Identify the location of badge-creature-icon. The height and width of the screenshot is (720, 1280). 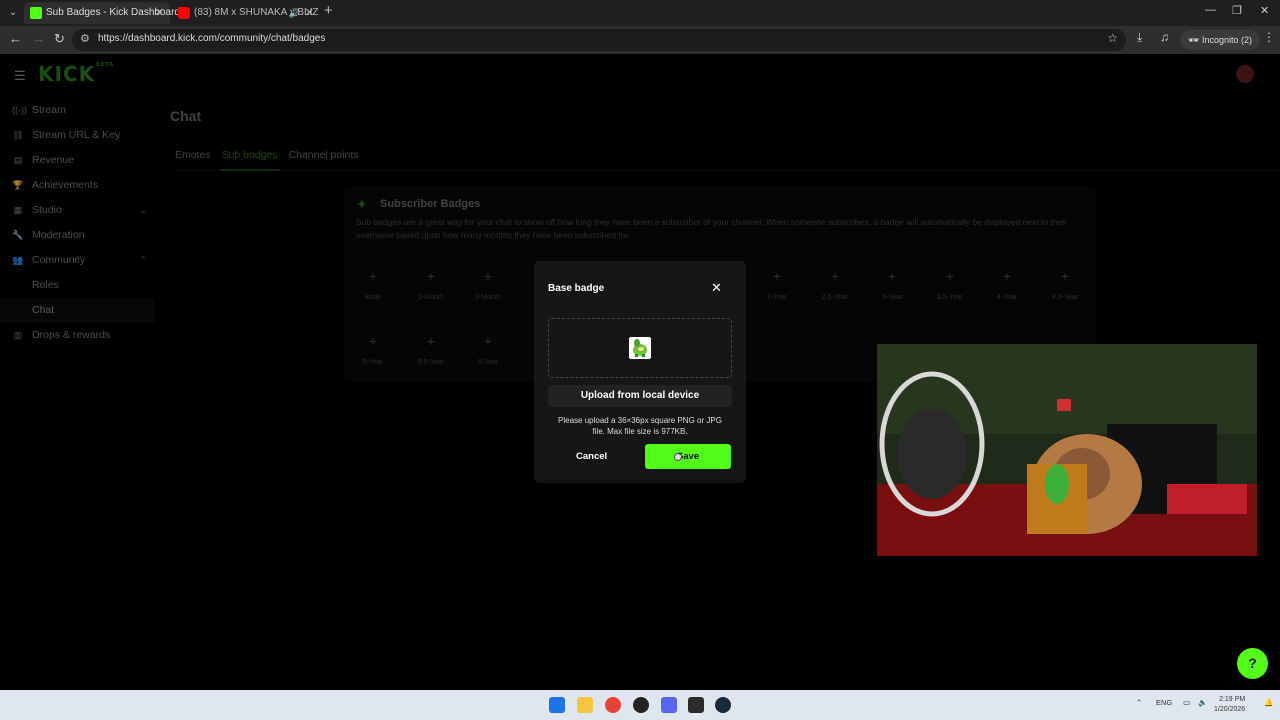
(640, 348).